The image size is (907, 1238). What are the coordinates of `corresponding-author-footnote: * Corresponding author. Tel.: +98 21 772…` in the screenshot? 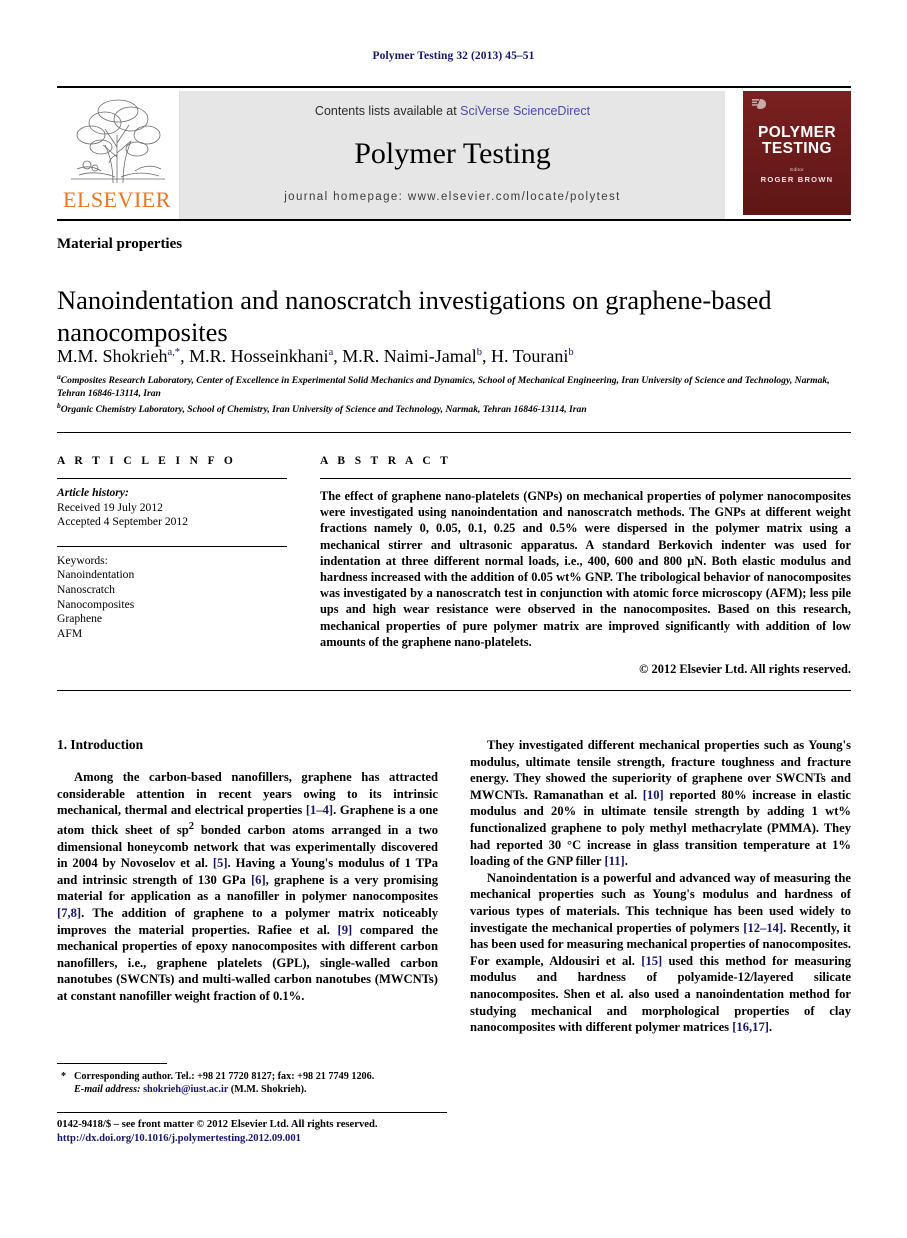 It's located at (252, 1083).